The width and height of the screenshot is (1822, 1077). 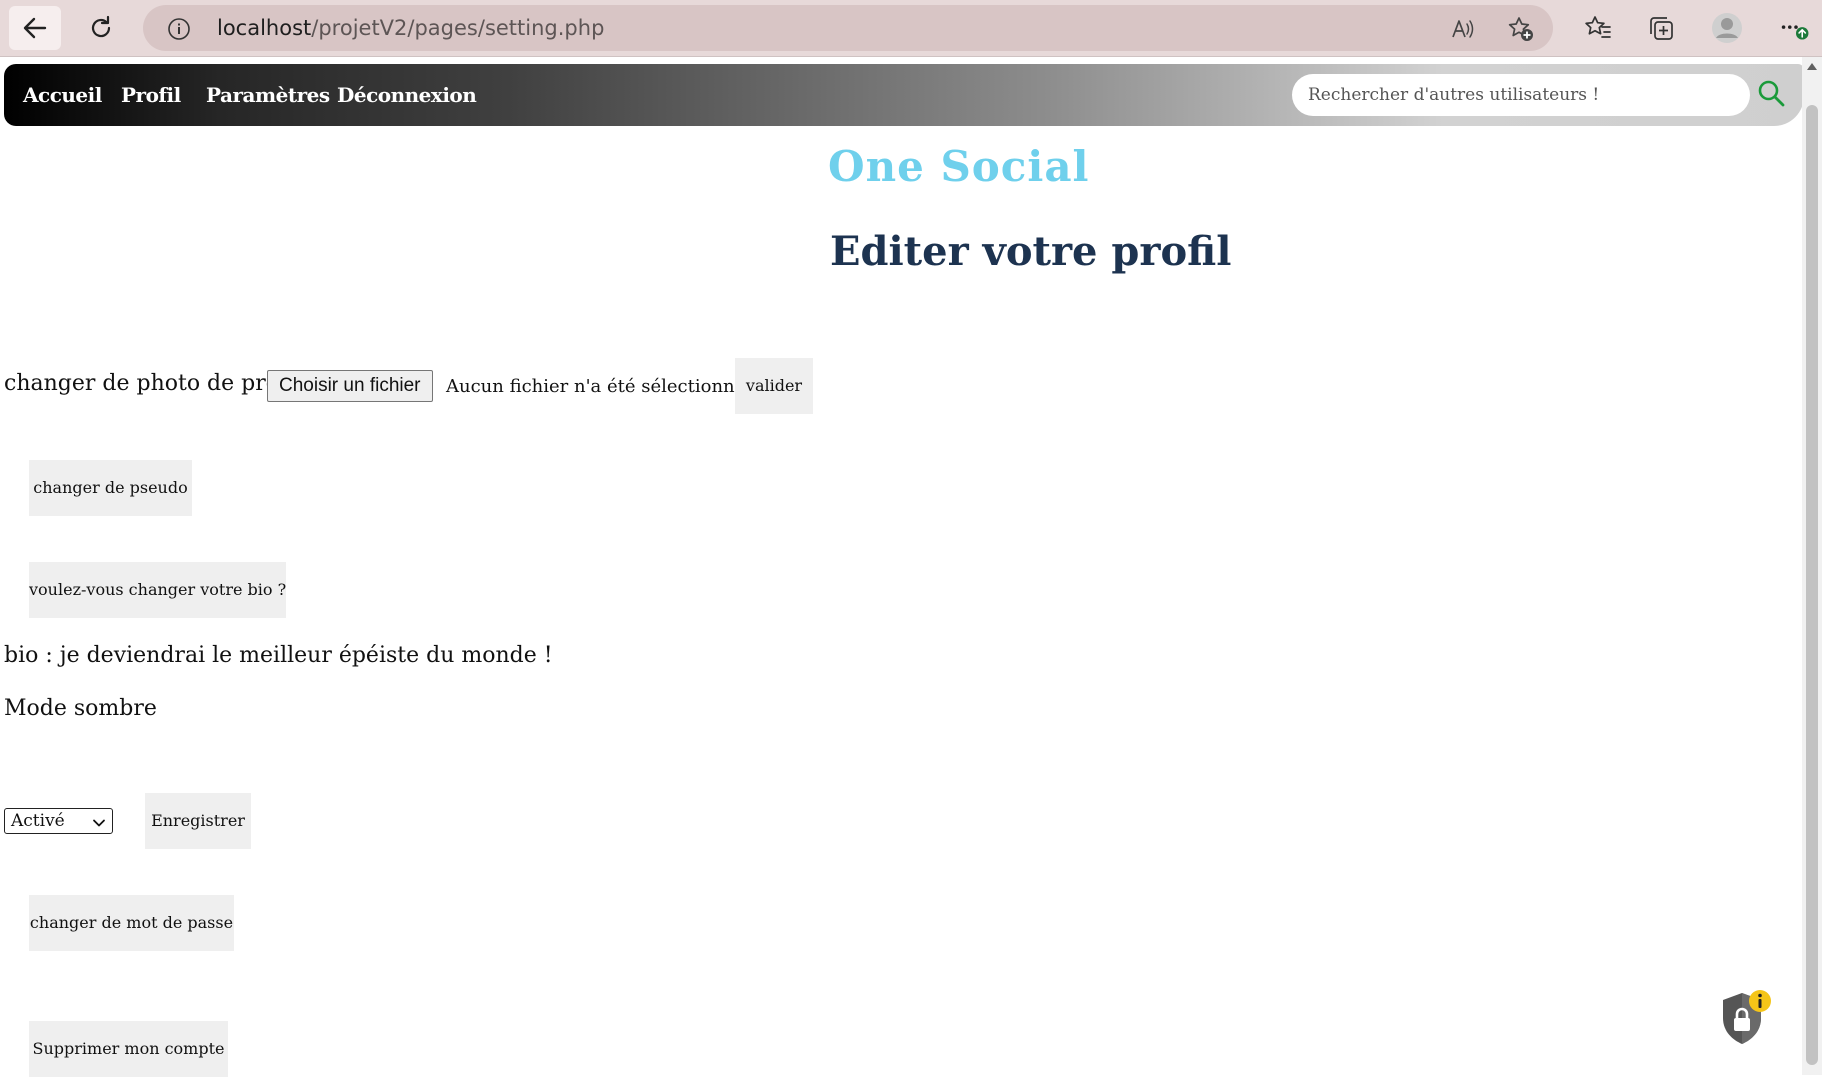 I want to click on info-icon, so click(x=179, y=31).